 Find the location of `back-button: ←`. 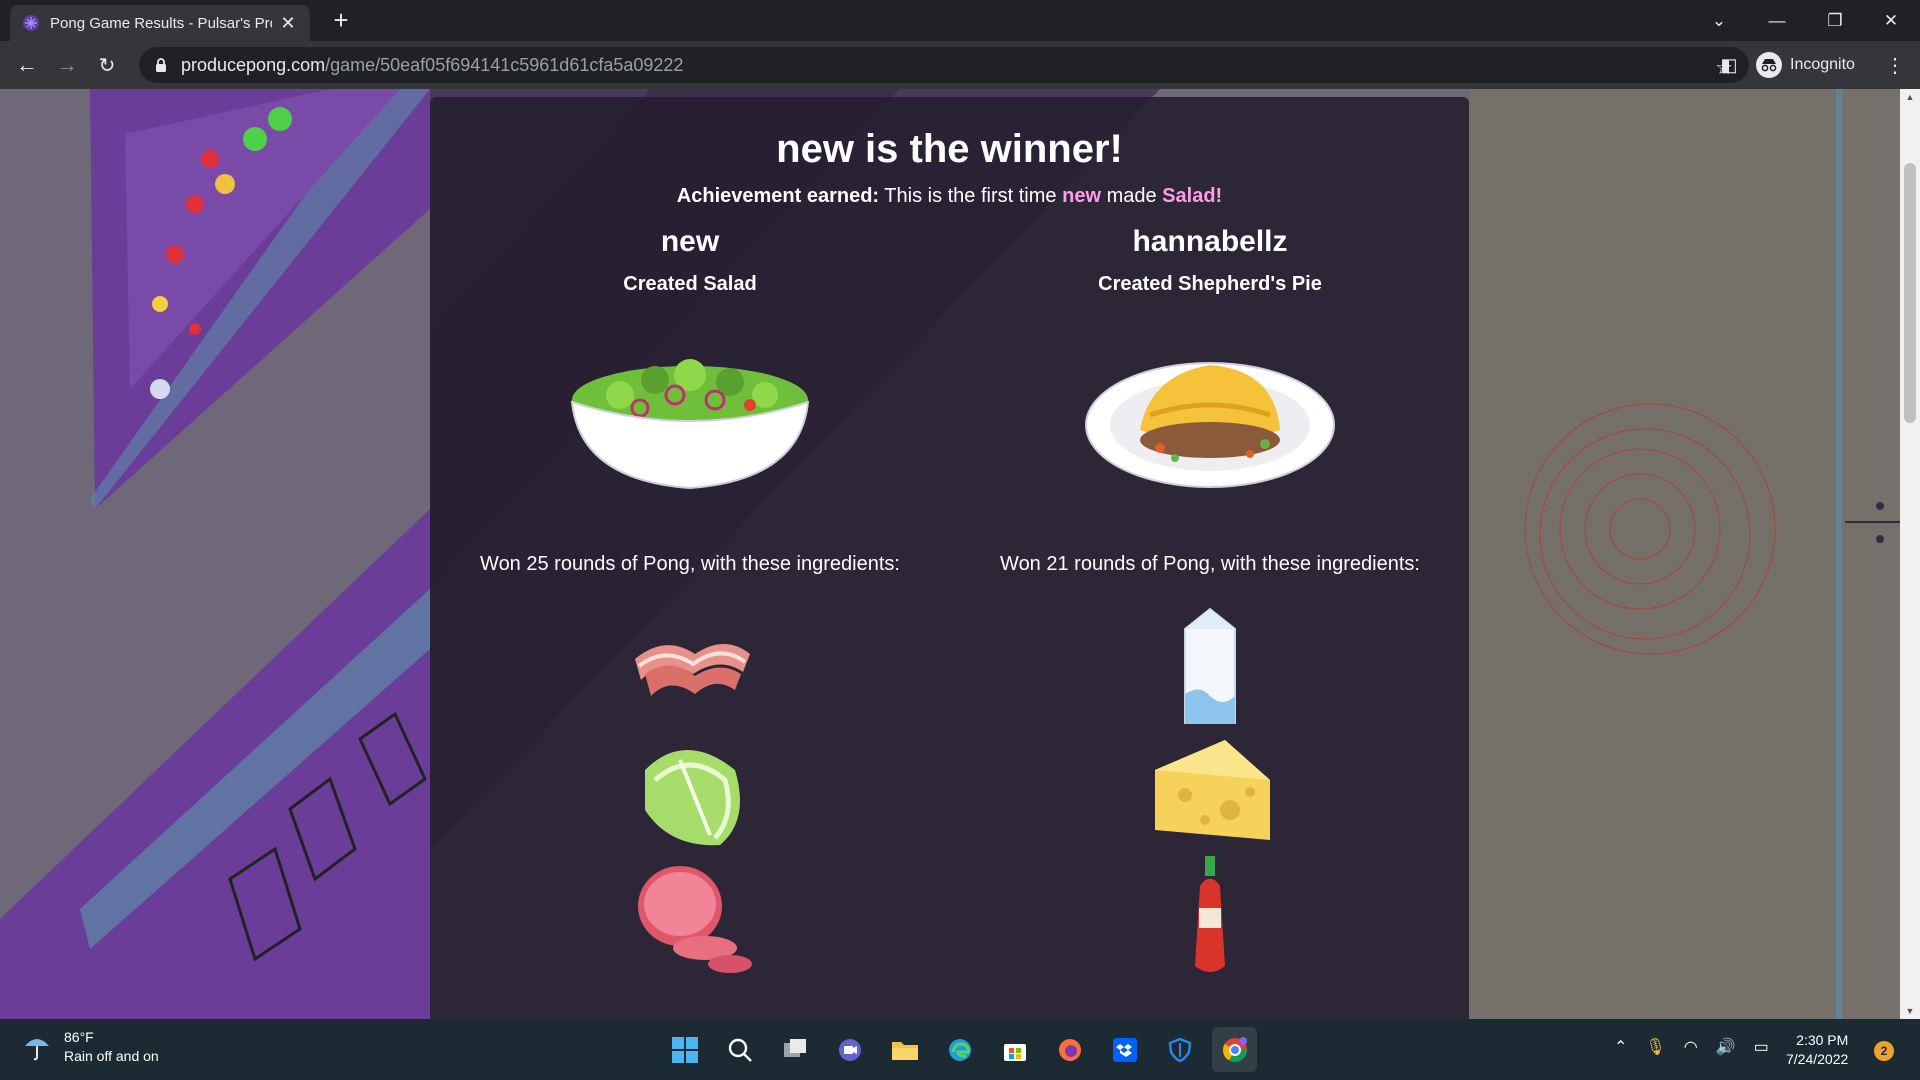

back-button: ← is located at coordinates (27, 65).